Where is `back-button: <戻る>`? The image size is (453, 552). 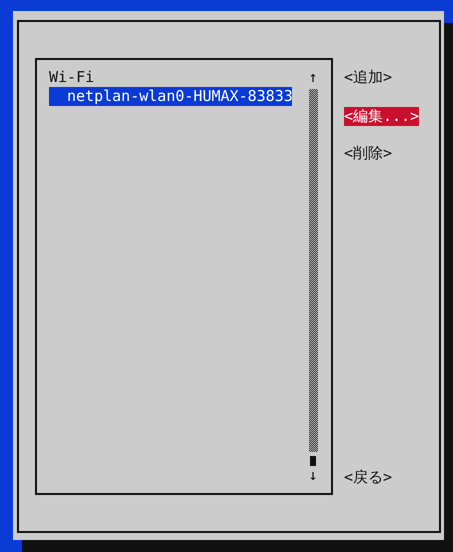
back-button: <戻る> is located at coordinates (368, 477).